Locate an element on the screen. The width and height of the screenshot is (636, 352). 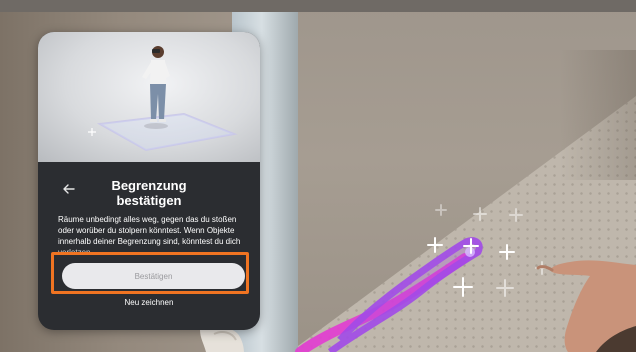
dialog-title: Begrenzung bestätigen is located at coordinates (149, 193).